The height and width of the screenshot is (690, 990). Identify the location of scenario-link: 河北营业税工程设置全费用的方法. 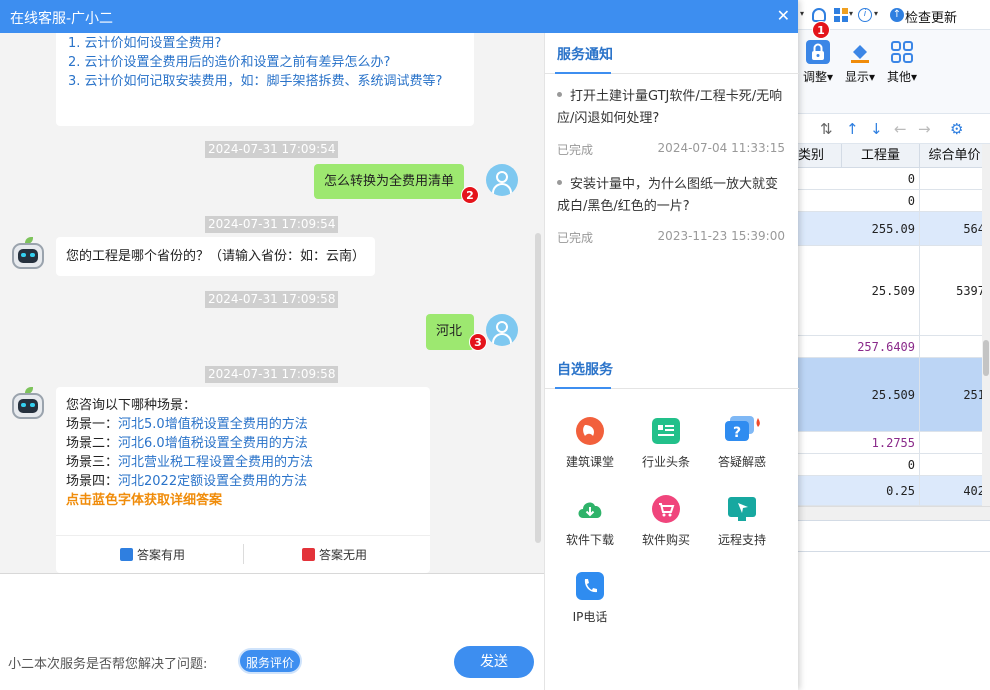
(215, 462).